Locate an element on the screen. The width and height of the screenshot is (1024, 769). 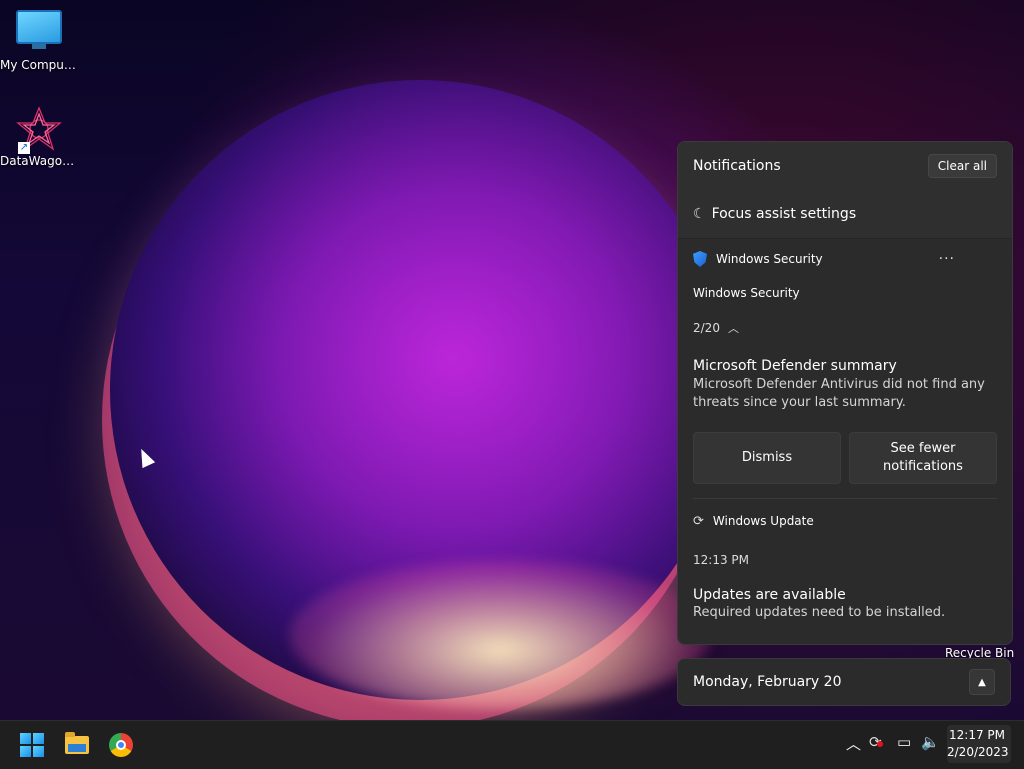
dismiss-button: Dismiss is located at coordinates (767, 458).